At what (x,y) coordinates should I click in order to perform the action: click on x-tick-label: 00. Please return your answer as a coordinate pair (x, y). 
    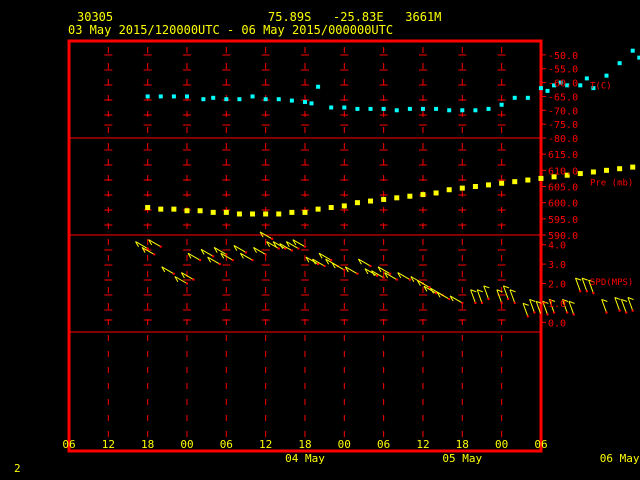
    Looking at the image, I should click on (344, 444).